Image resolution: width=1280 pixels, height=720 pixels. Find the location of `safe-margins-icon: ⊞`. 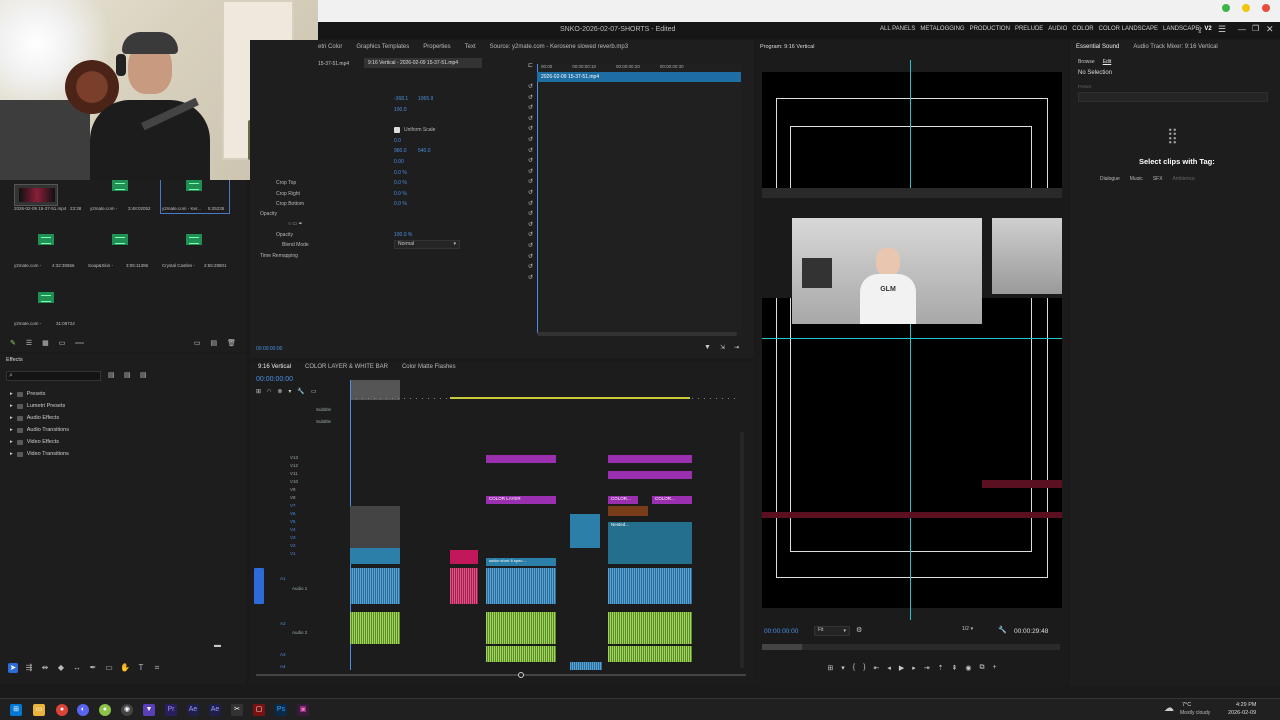

safe-margins-icon: ⊞ is located at coordinates (830, 670).